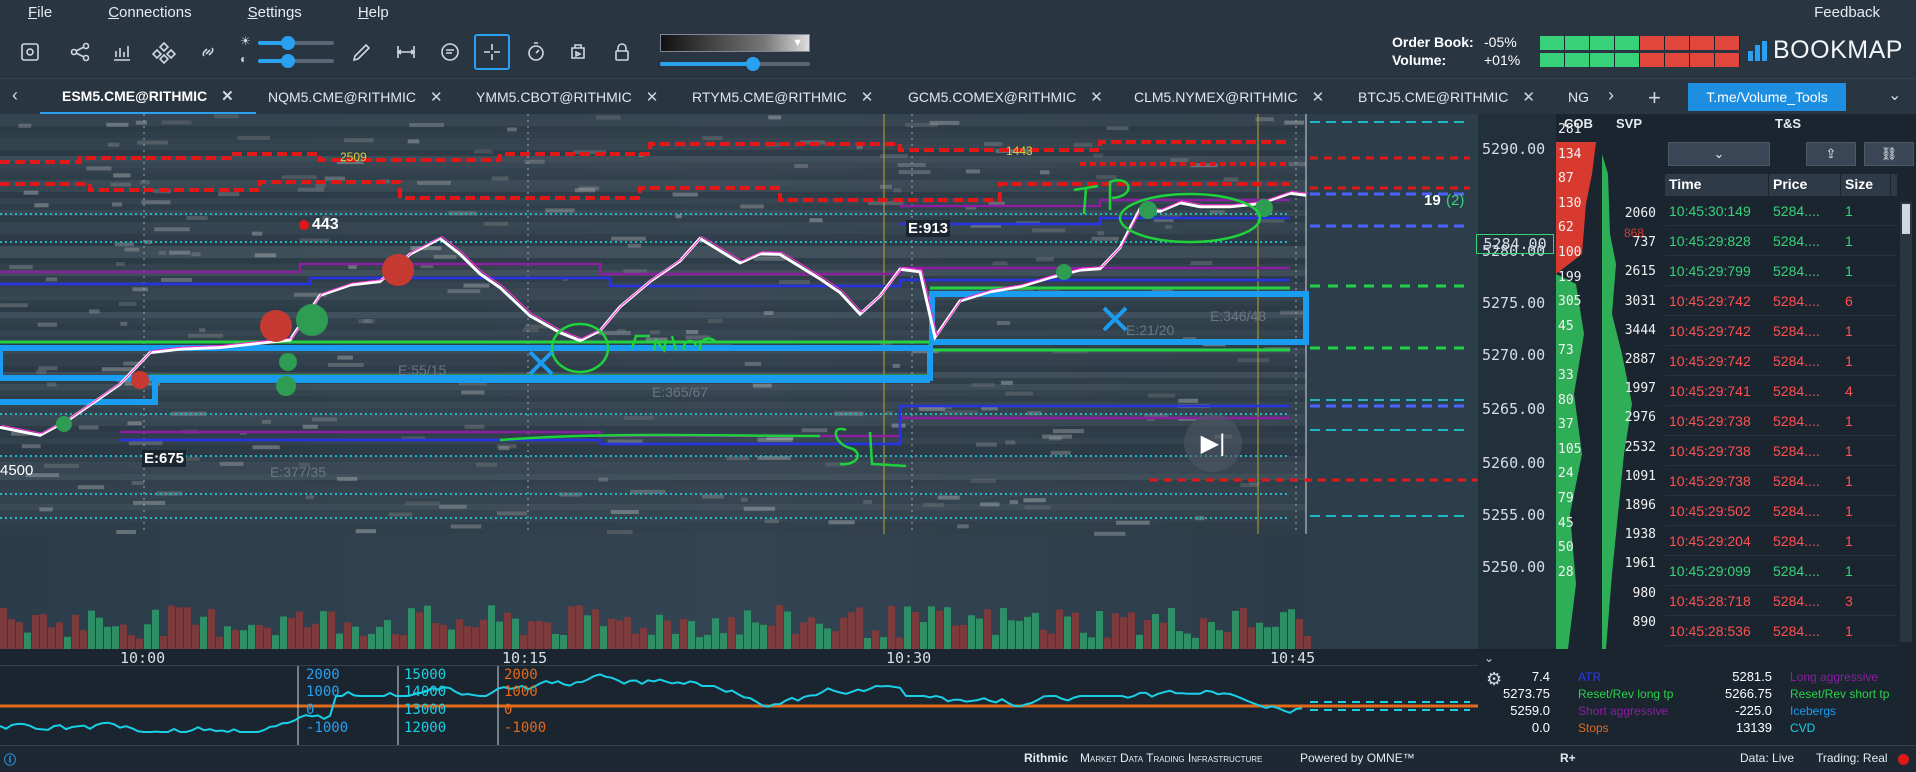 This screenshot has width=1916, height=772. What do you see at coordinates (578, 52) in the screenshot?
I see `replay-icon` at bounding box center [578, 52].